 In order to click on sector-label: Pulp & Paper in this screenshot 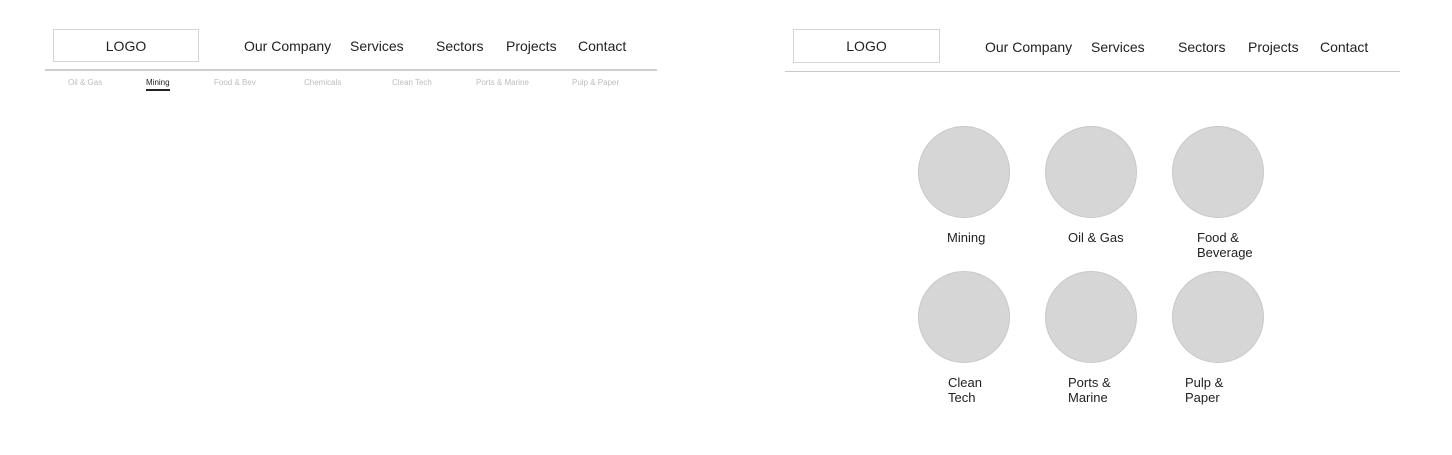, I will do `click(1204, 390)`.